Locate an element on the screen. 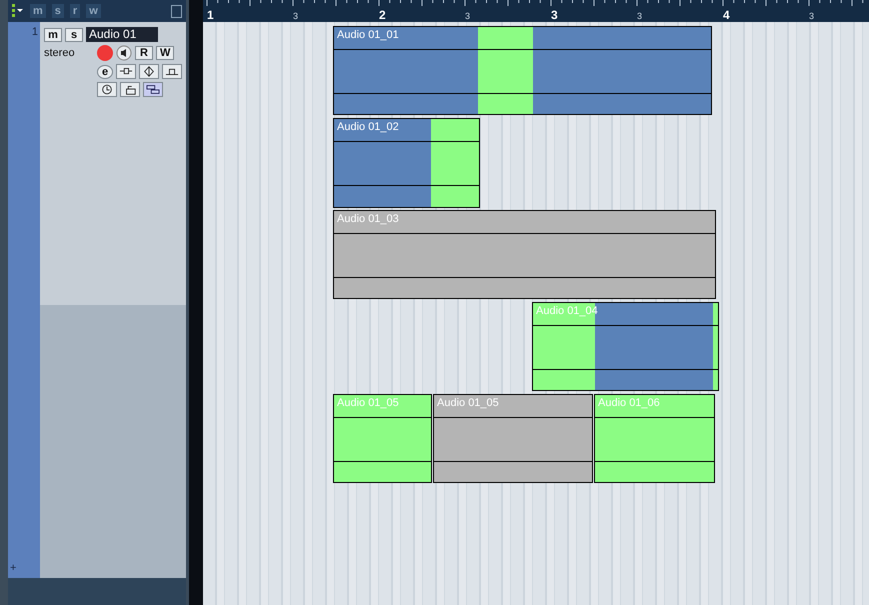 The height and width of the screenshot is (605, 869). edit-button: e is located at coordinates (105, 71).